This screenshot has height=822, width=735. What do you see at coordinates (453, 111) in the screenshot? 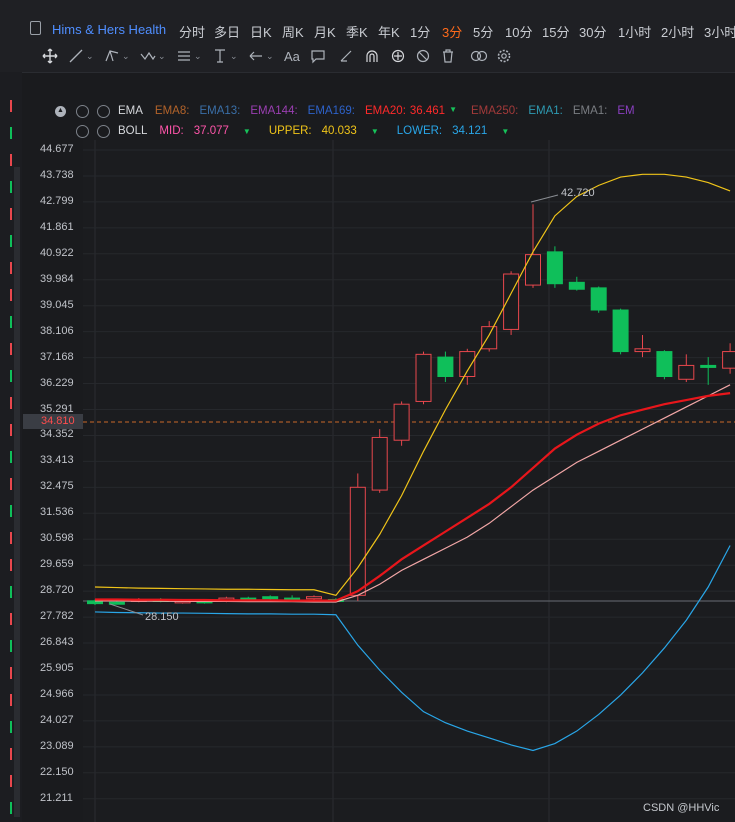
I see `ema-caret-icon: ▼` at bounding box center [453, 111].